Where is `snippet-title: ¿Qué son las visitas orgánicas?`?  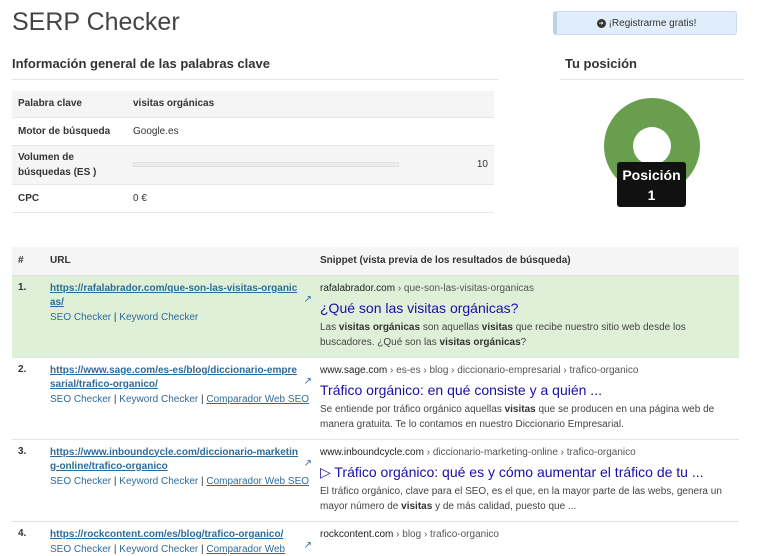
snippet-title: ¿Qué son las visitas orgánicas? is located at coordinates (525, 308).